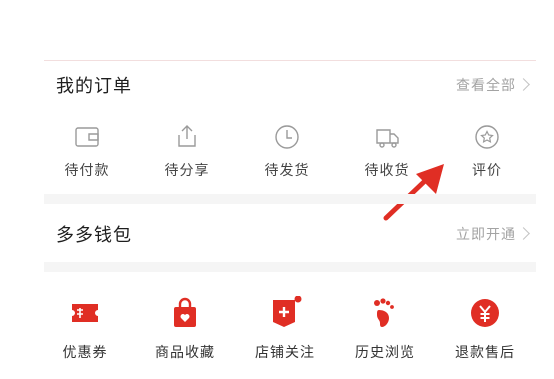 The image size is (554, 379). Describe the element at coordinates (486, 234) in the screenshot. I see `open-wallet-link: 立即开通` at that location.